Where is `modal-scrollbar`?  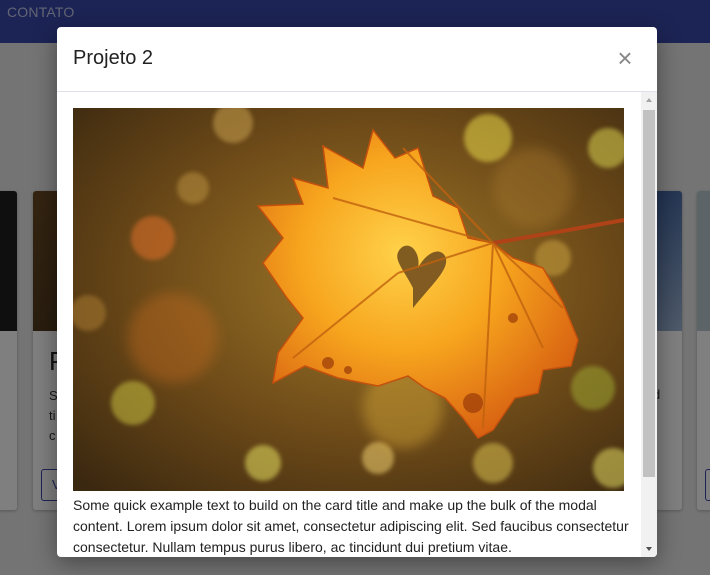
modal-scrollbar is located at coordinates (649, 324).